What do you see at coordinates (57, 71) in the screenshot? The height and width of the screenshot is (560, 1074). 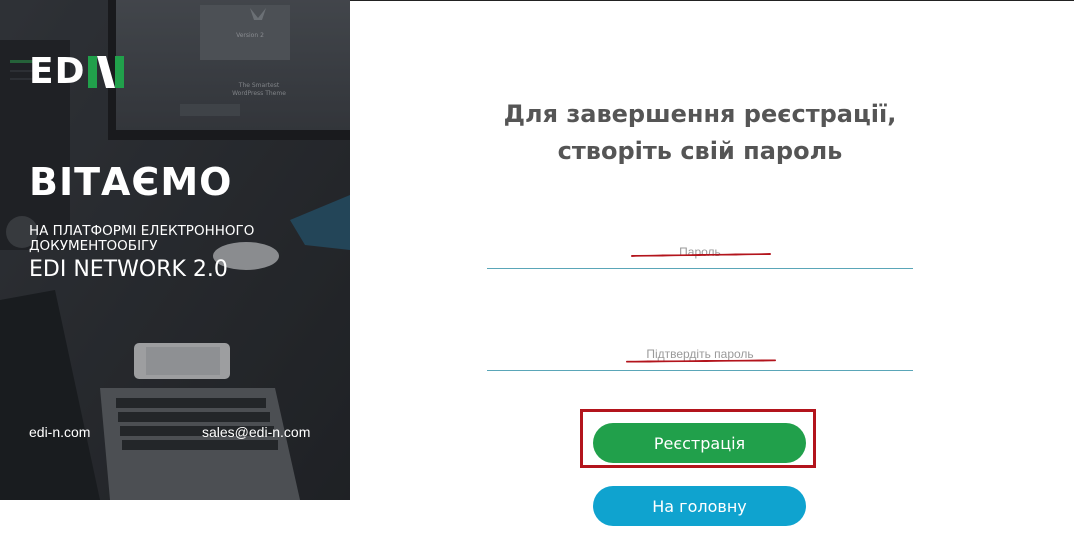 I see `logo-text: ED` at bounding box center [57, 71].